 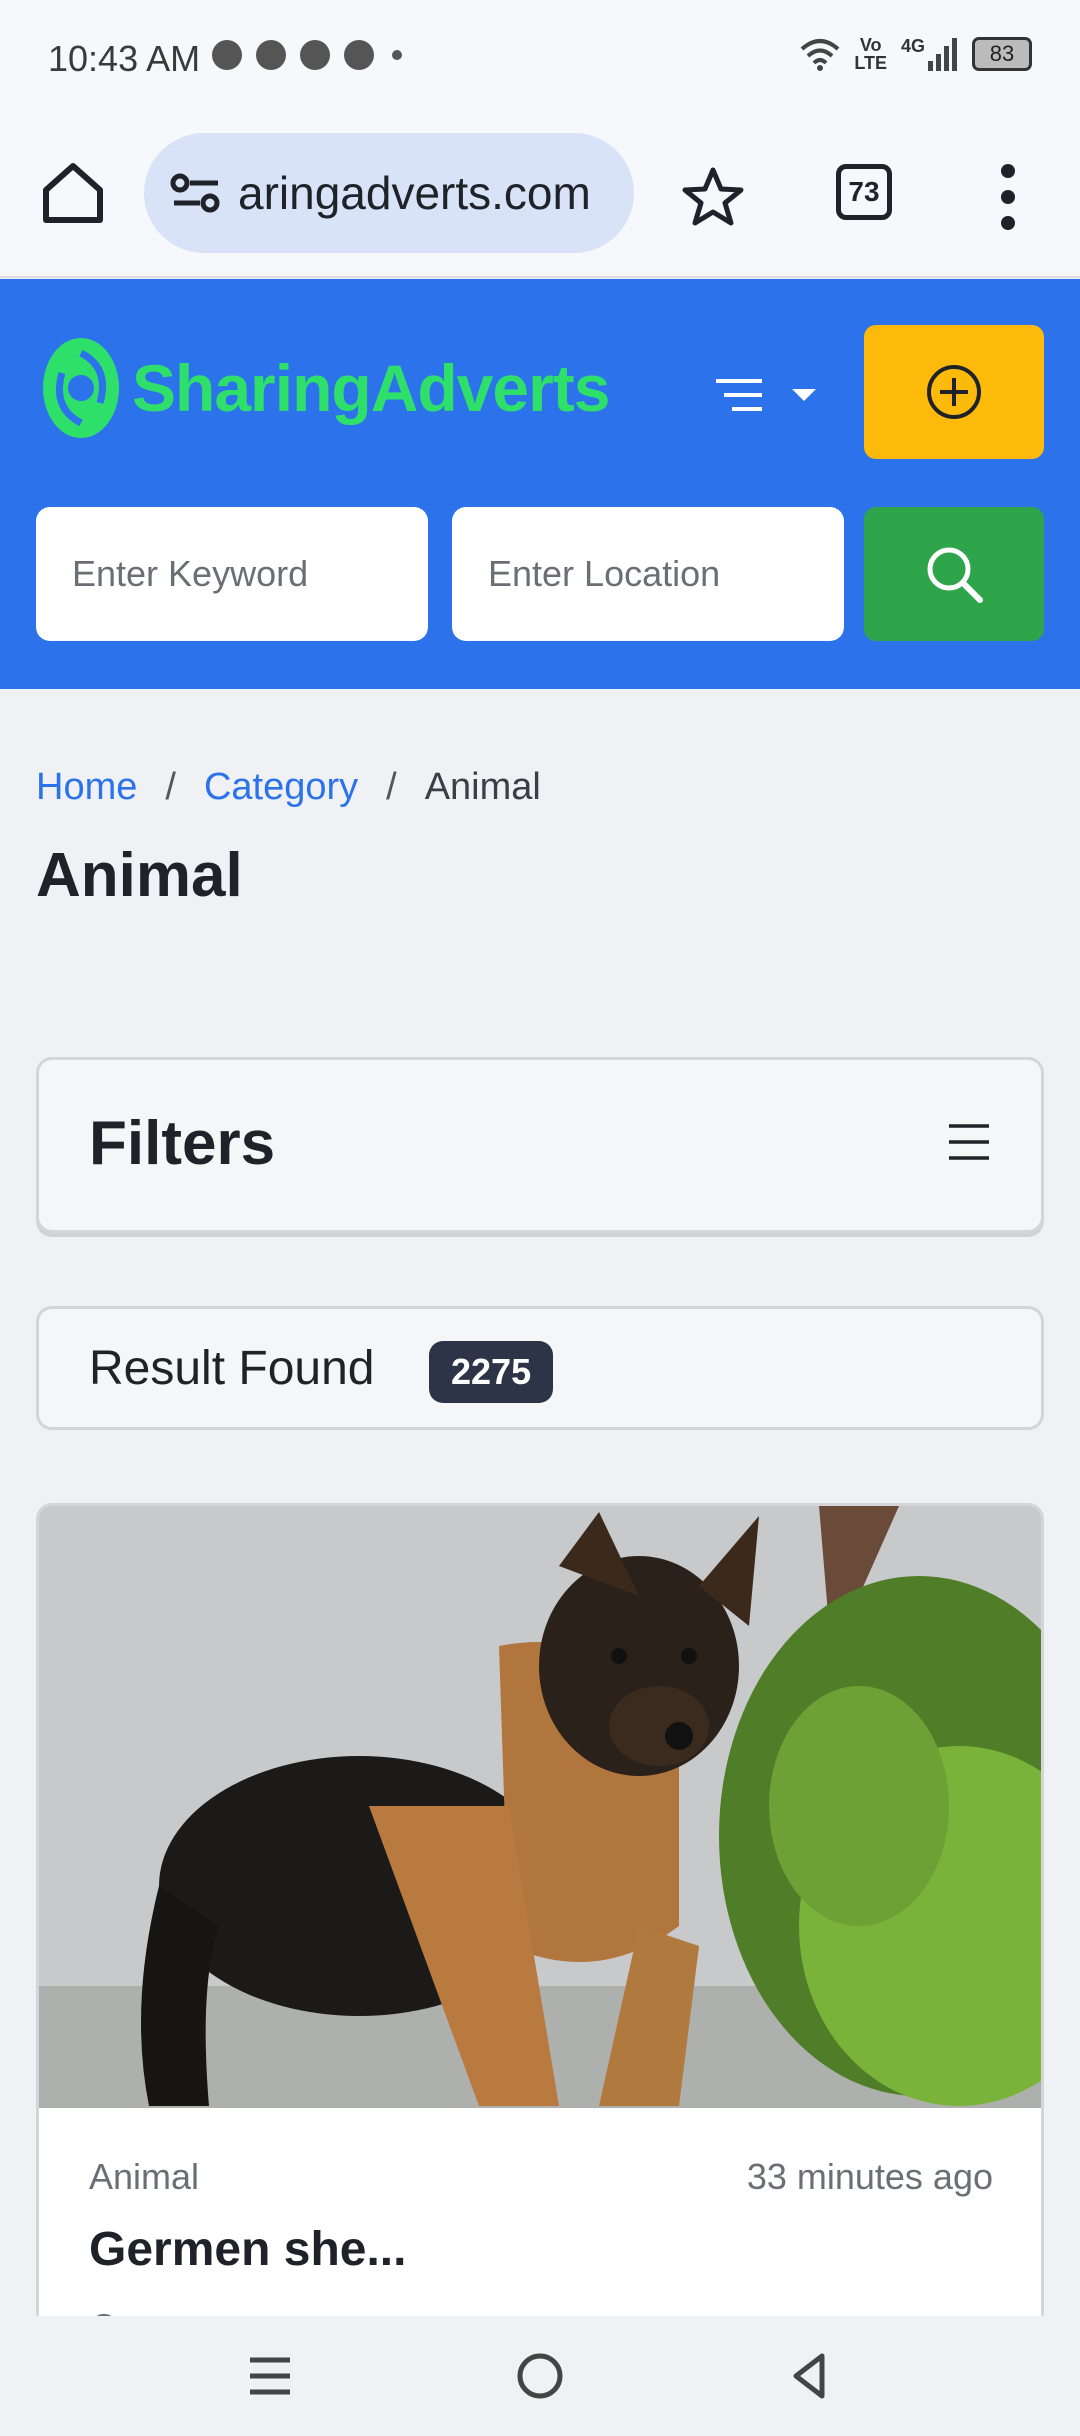 What do you see at coordinates (397, 55) in the screenshot?
I see `more-notifications-dot-icon` at bounding box center [397, 55].